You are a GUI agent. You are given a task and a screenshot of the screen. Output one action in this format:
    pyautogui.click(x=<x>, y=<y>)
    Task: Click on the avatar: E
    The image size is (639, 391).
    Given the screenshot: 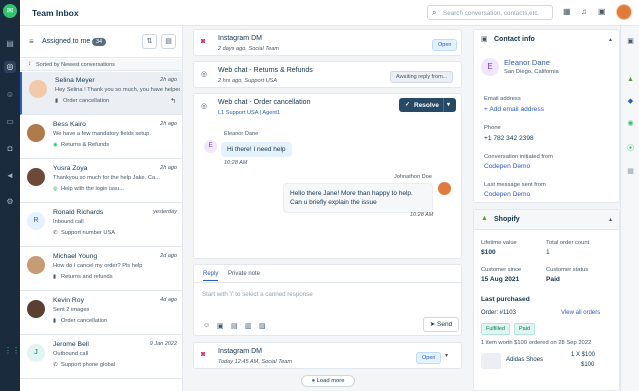 What is the action you would take?
    pyautogui.click(x=210, y=146)
    